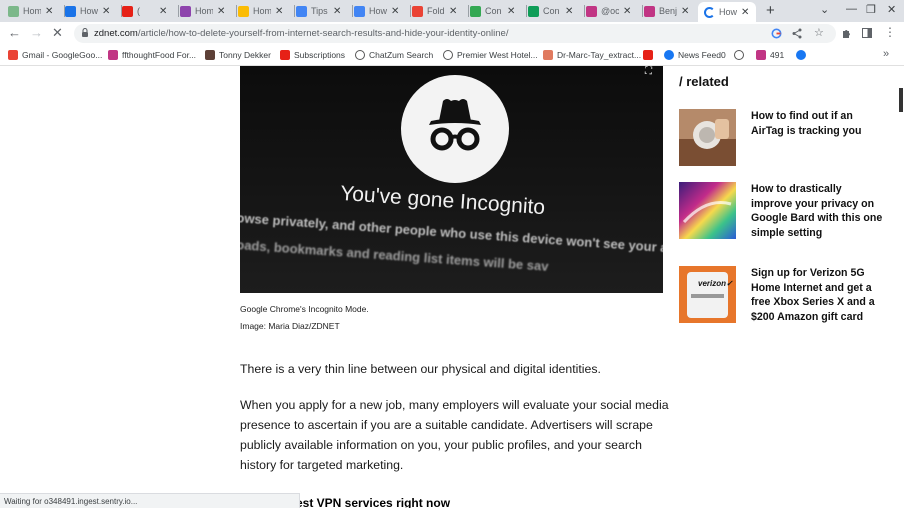 This screenshot has height=508, width=904. What do you see at coordinates (448, 55) in the screenshot?
I see `search-icon` at bounding box center [448, 55].